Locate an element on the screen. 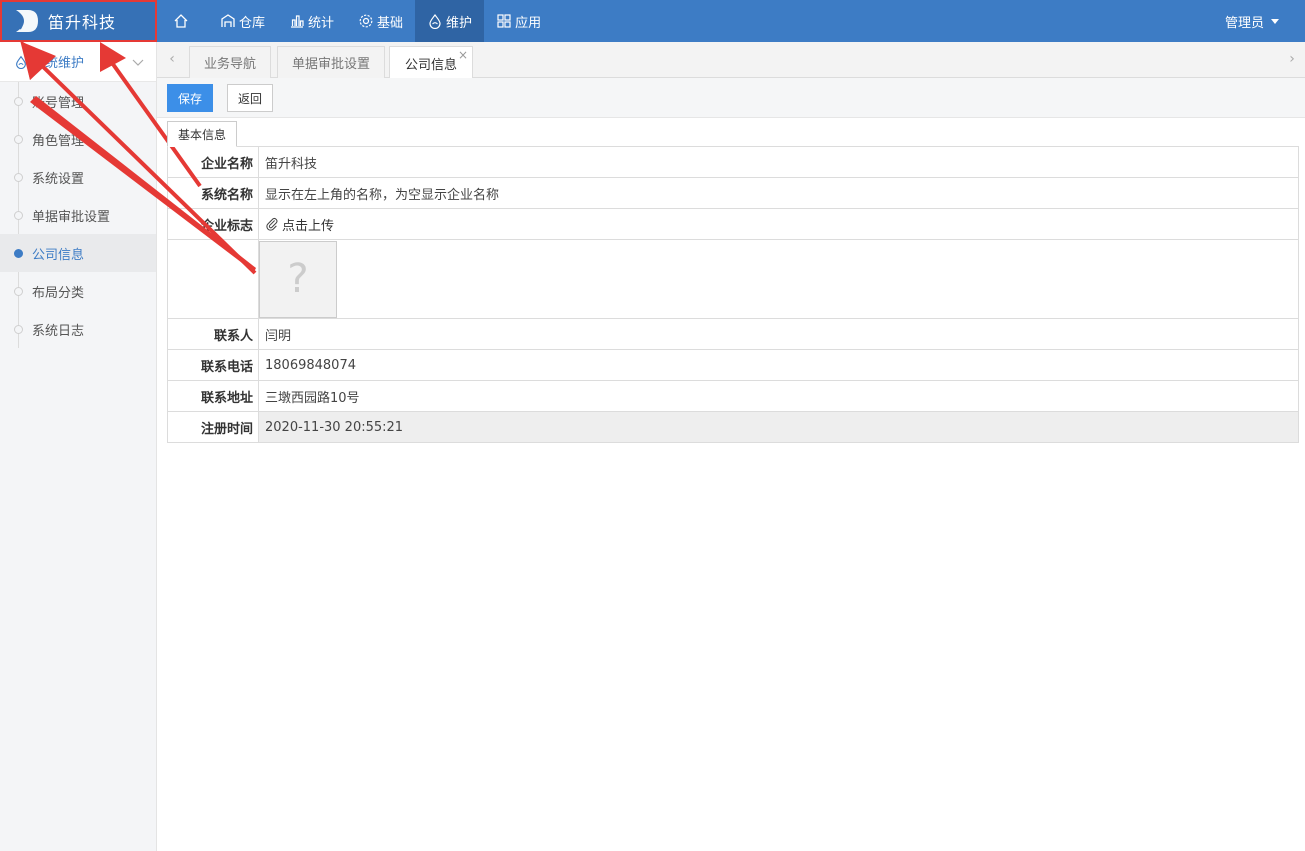 This screenshot has width=1305, height=851. nav-home is located at coordinates (182, 21).